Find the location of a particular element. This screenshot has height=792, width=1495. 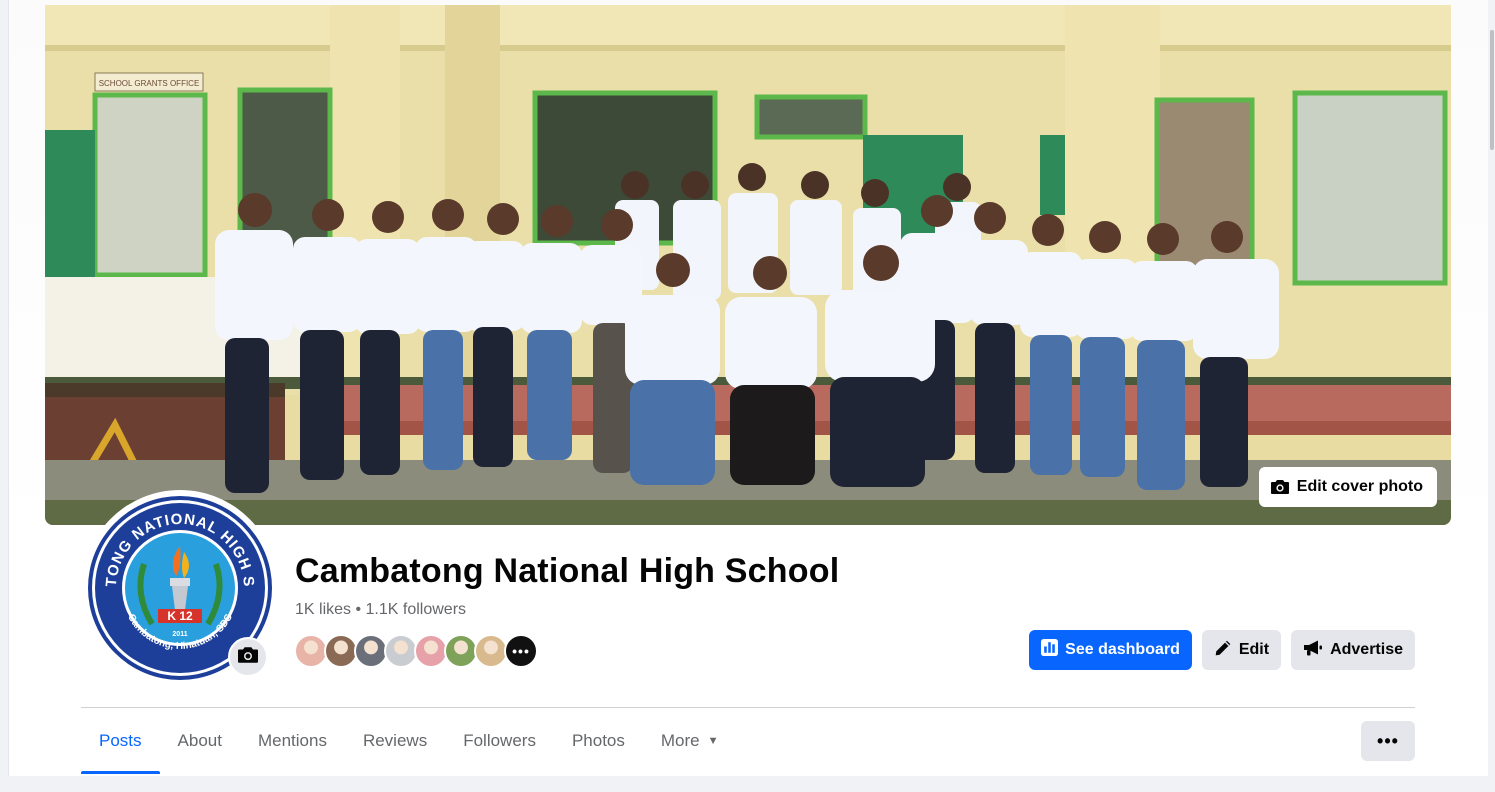

tab-label: Mentions is located at coordinates (292, 740).